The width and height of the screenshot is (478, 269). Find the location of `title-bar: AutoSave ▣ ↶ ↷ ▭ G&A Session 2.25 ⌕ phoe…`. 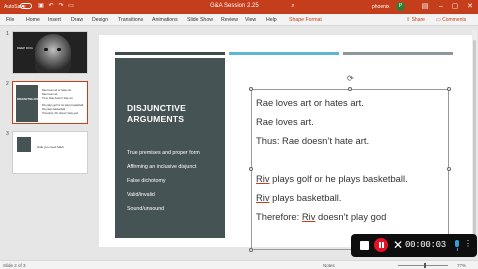

title-bar: AutoSave ▣ ↶ ↷ ▭ G&A Session 2.25 ⌕ phoe… is located at coordinates (239, 7).